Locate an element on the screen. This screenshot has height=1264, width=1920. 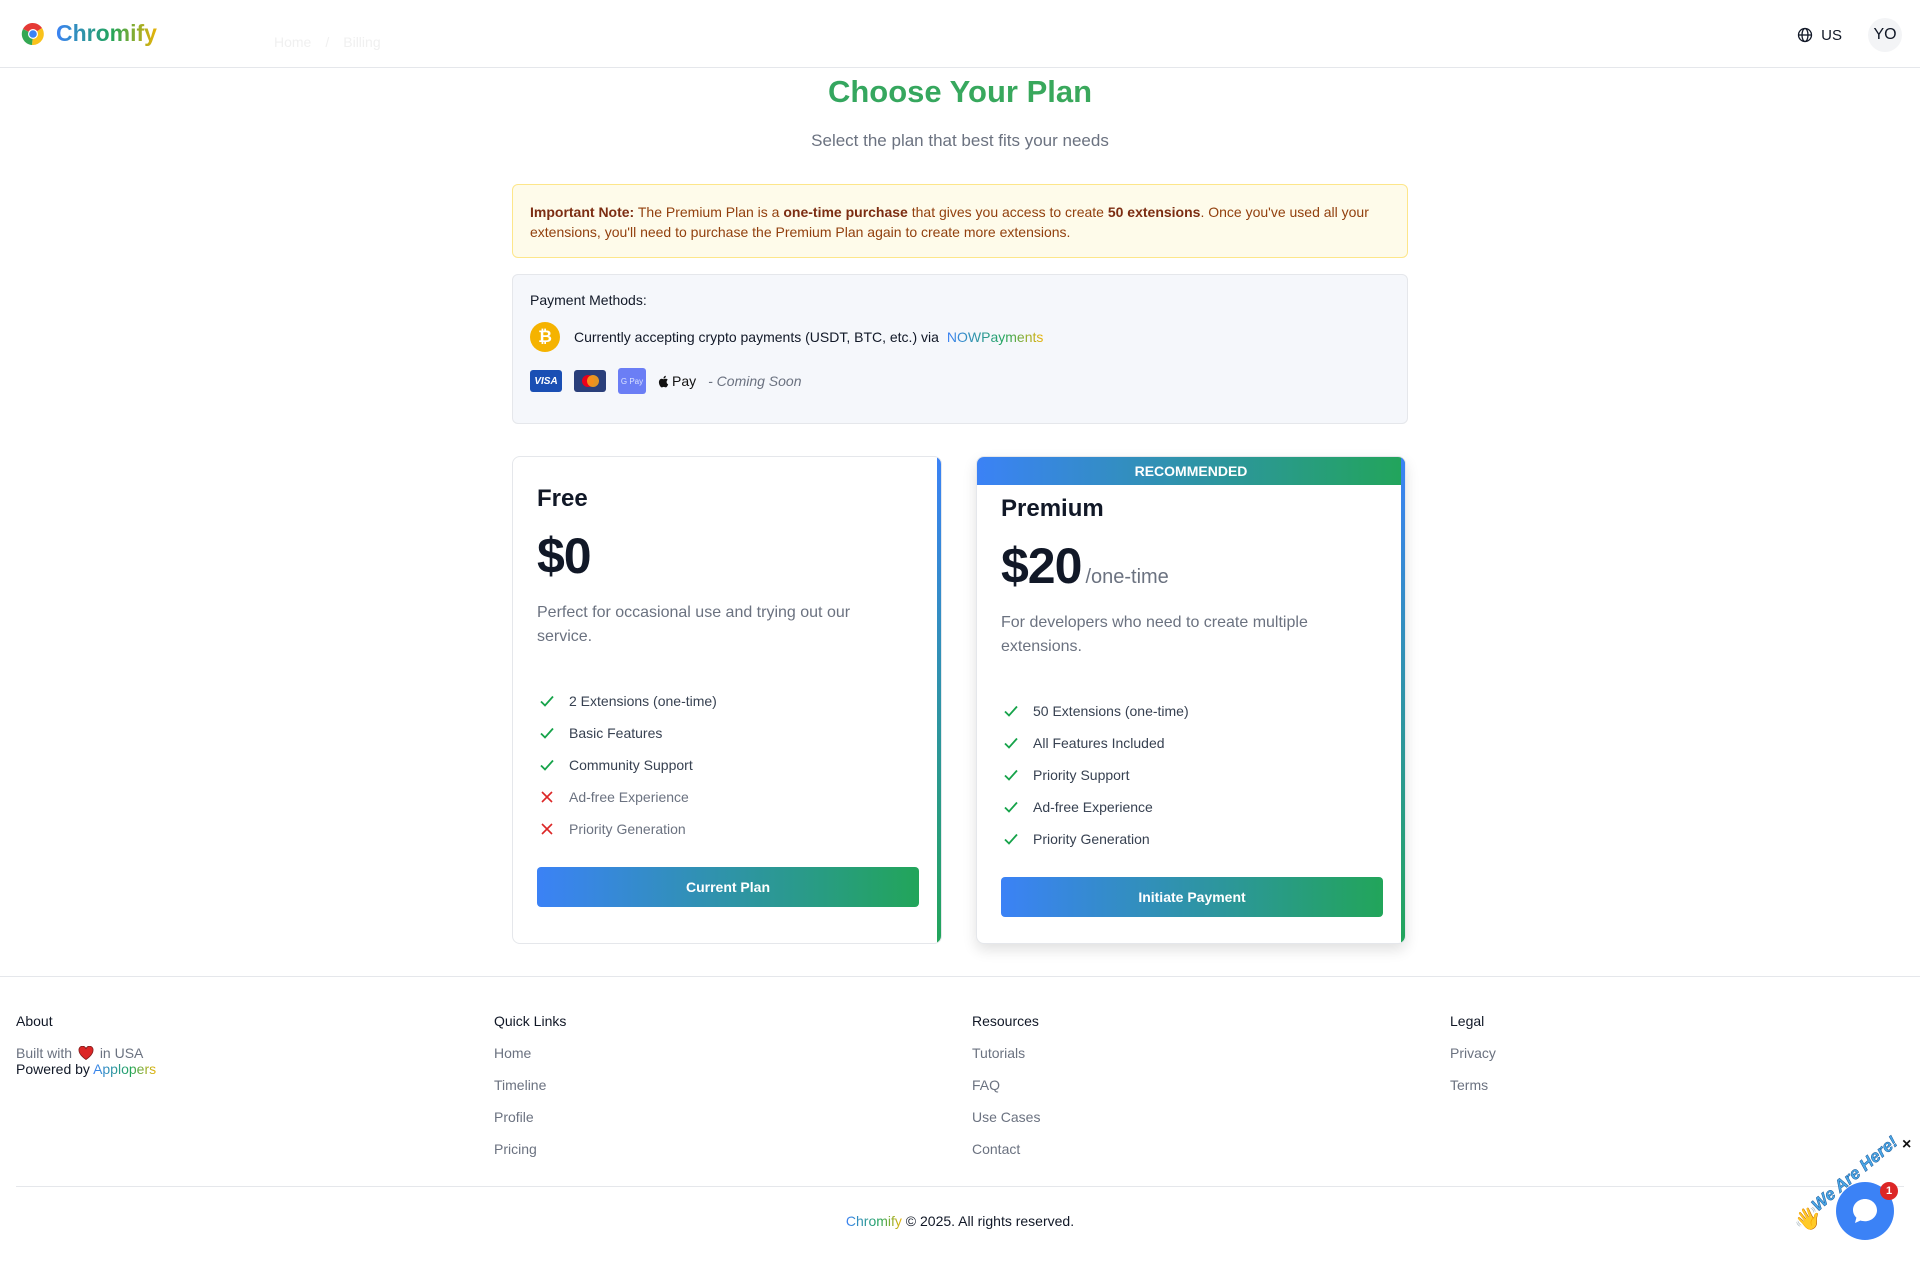
footer-link-pricing: Pricing is located at coordinates (530, 1150).